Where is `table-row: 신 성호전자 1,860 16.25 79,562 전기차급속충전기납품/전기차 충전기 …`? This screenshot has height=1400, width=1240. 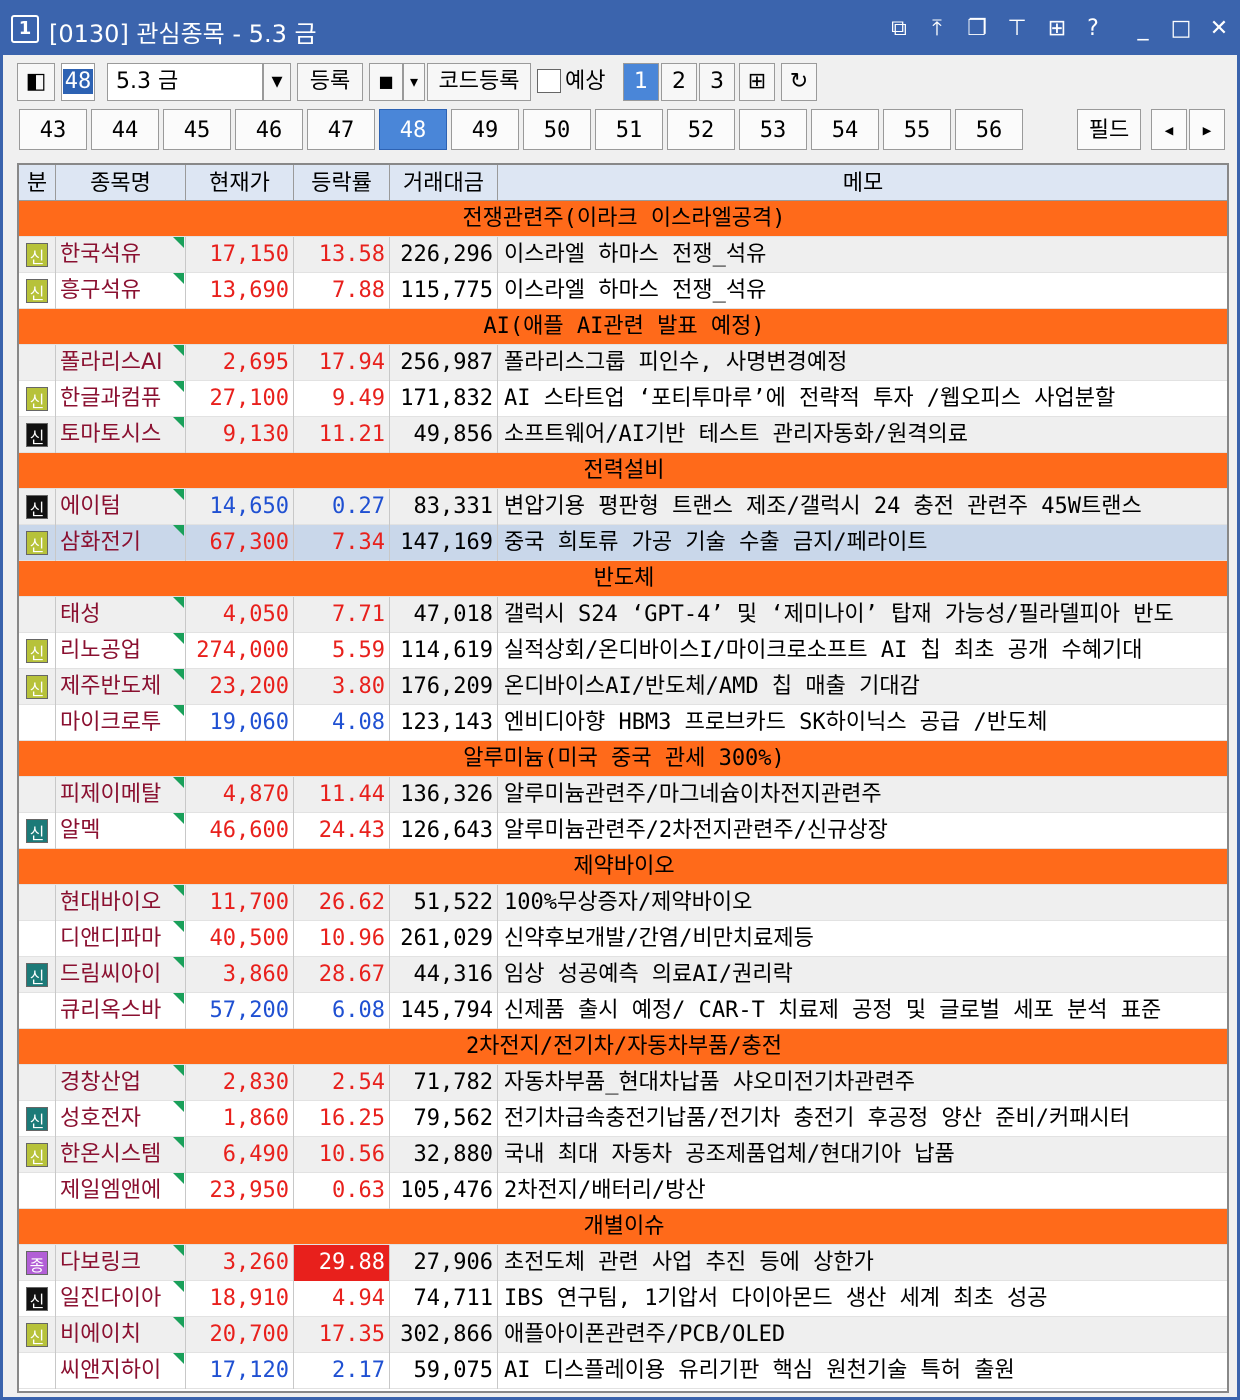 table-row: 신 성호전자 1,860 16.25 79,562 전기차급속충전기납품/전기차 충전기 … is located at coordinates (623, 1119).